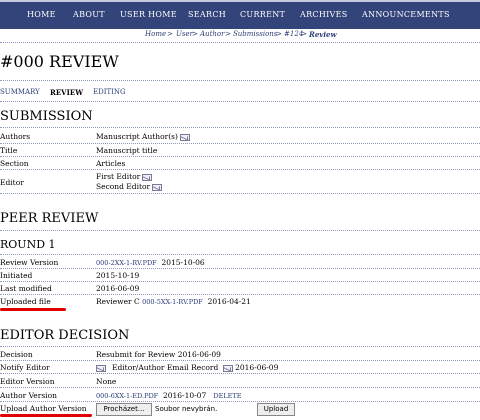  Describe the element at coordinates (169, 395) in the screenshot. I see `author-version-value: 000-6XX-1-ED.PDF 2016-10-07 DELETE` at that location.